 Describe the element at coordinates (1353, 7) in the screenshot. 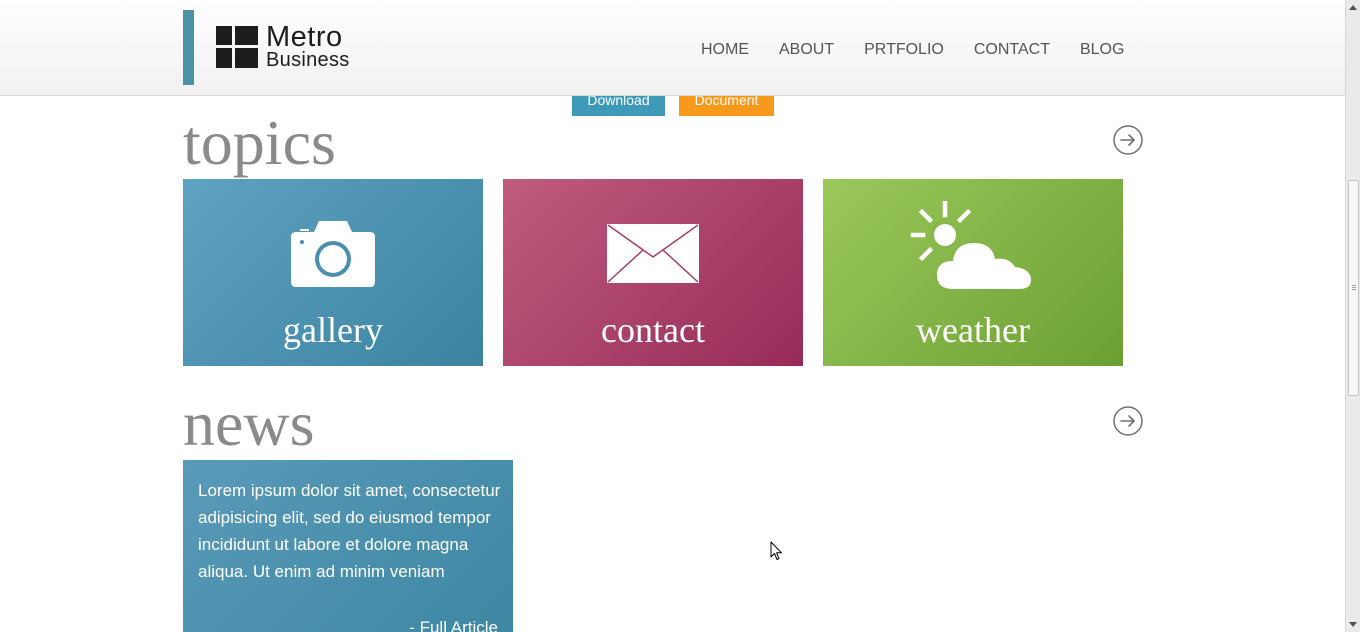

I see `scroll-up-arrow-icon` at that location.